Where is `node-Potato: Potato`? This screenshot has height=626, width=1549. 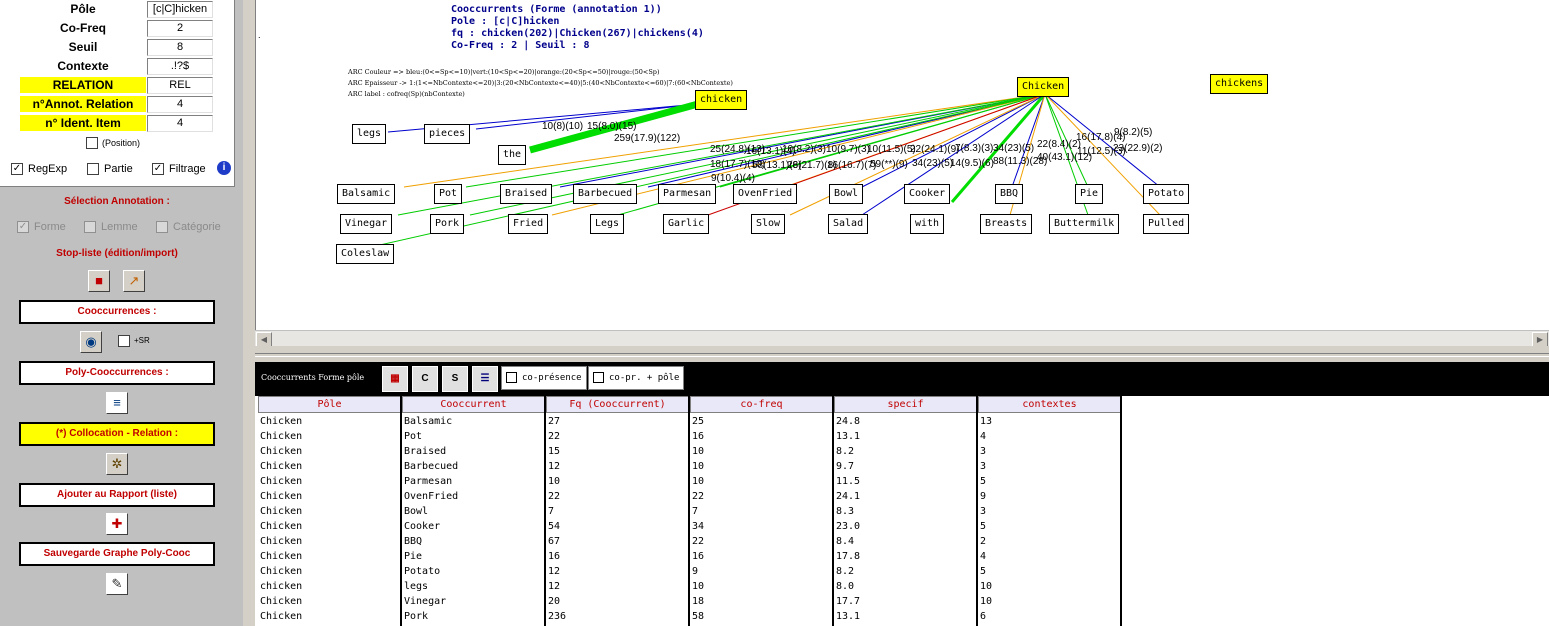 node-Potato: Potato is located at coordinates (1166, 194).